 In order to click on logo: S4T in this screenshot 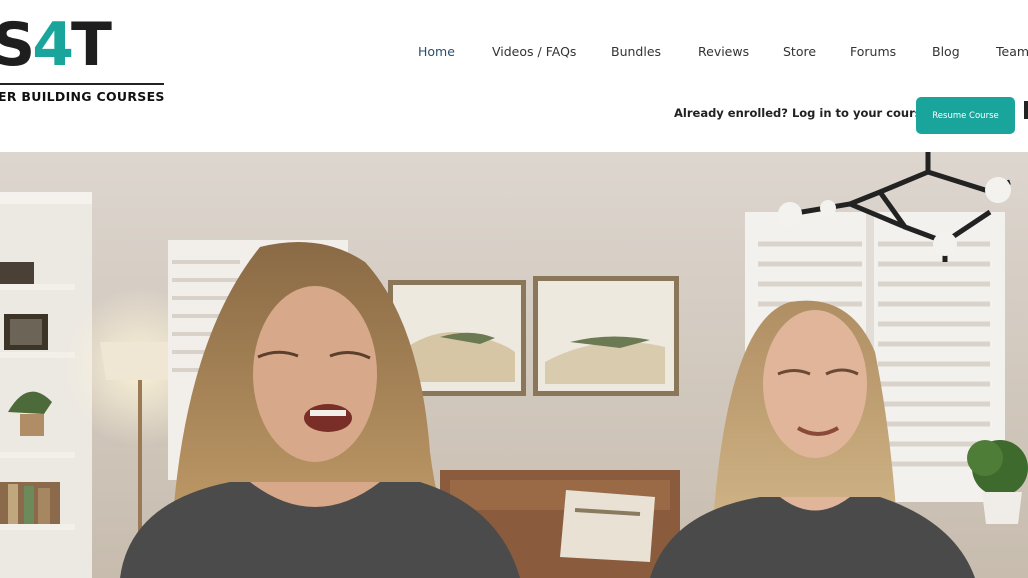, I will do `click(56, 45)`.